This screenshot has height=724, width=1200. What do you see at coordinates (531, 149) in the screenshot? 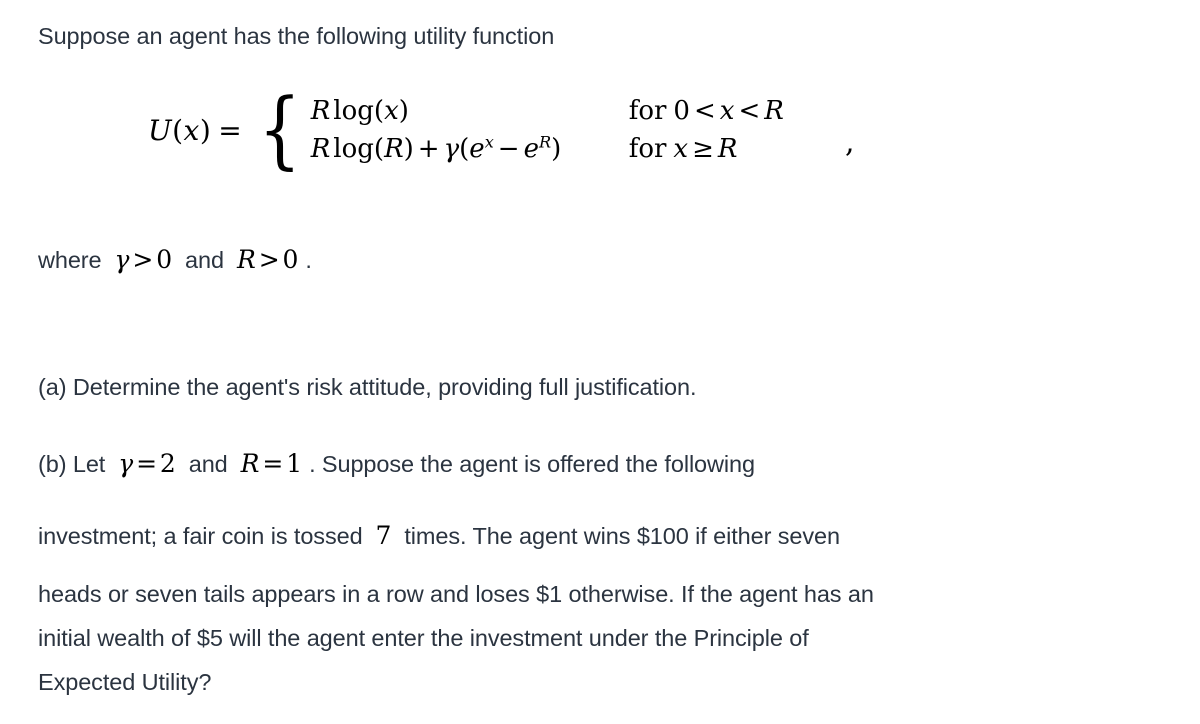
I see `case-2-e-second: e` at bounding box center [531, 149].